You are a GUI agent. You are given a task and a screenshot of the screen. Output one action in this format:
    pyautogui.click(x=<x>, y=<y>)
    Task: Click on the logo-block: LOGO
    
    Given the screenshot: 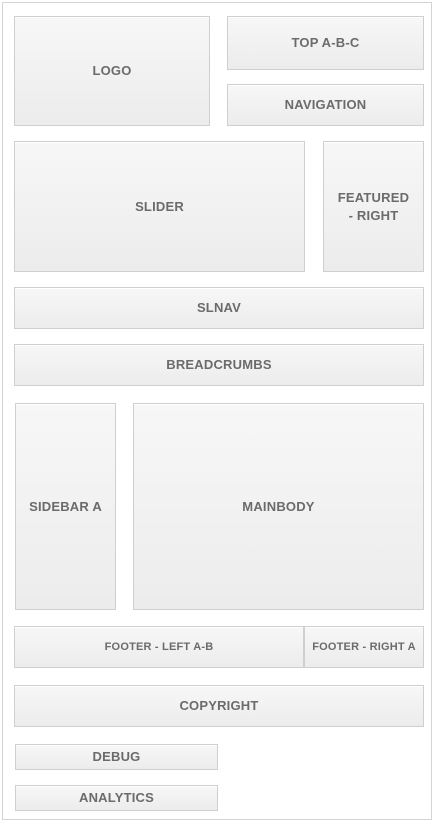 What is the action you would take?
    pyautogui.click(x=112, y=71)
    